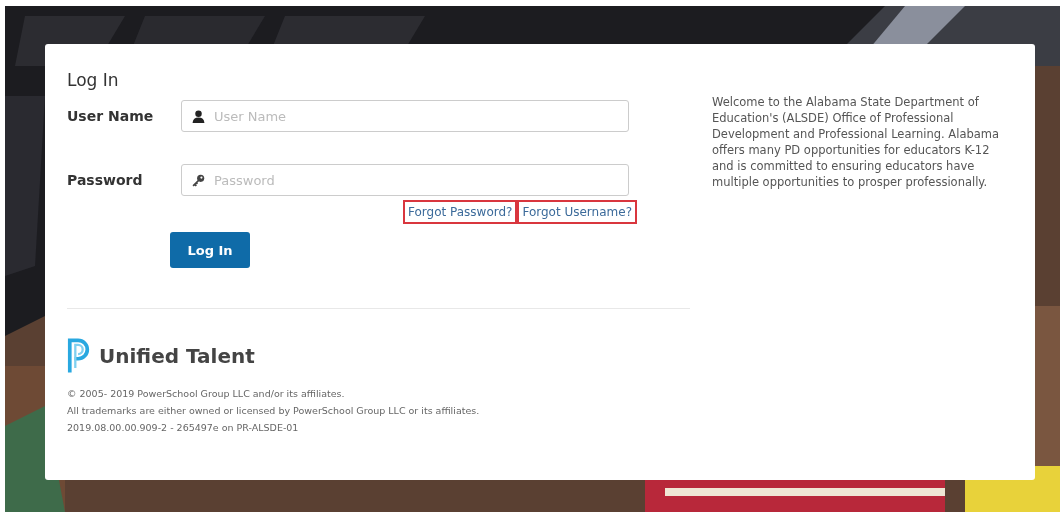  I want to click on field-label: Password, so click(105, 180).